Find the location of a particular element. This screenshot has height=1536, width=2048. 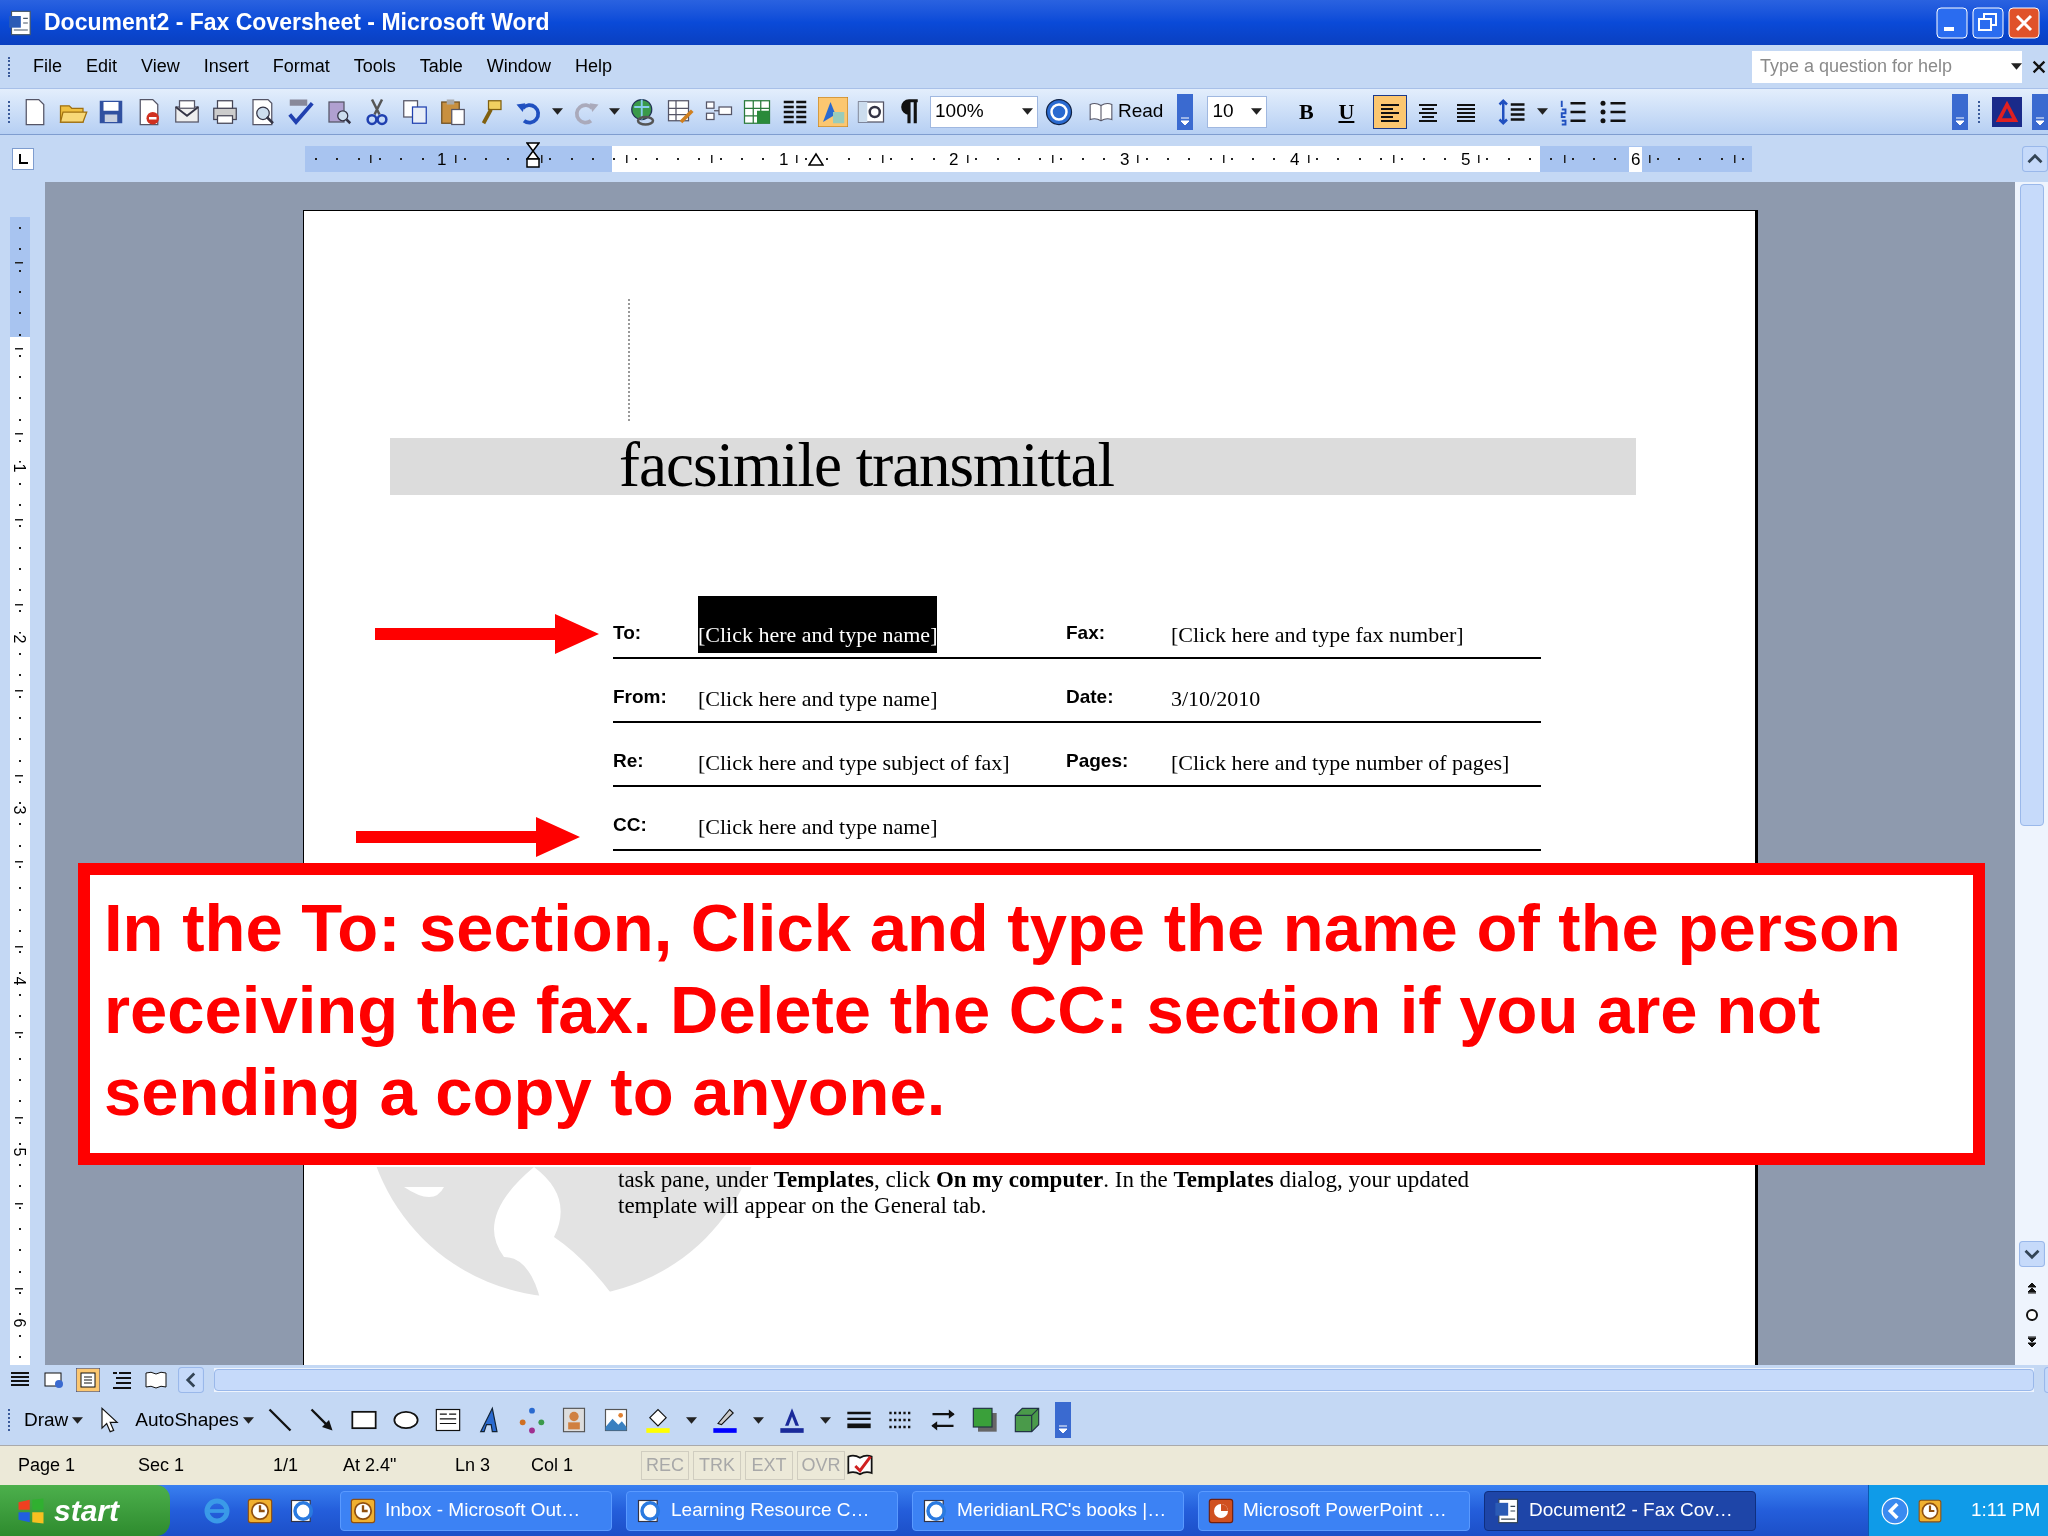

field-label: Re: is located at coordinates (629, 760).